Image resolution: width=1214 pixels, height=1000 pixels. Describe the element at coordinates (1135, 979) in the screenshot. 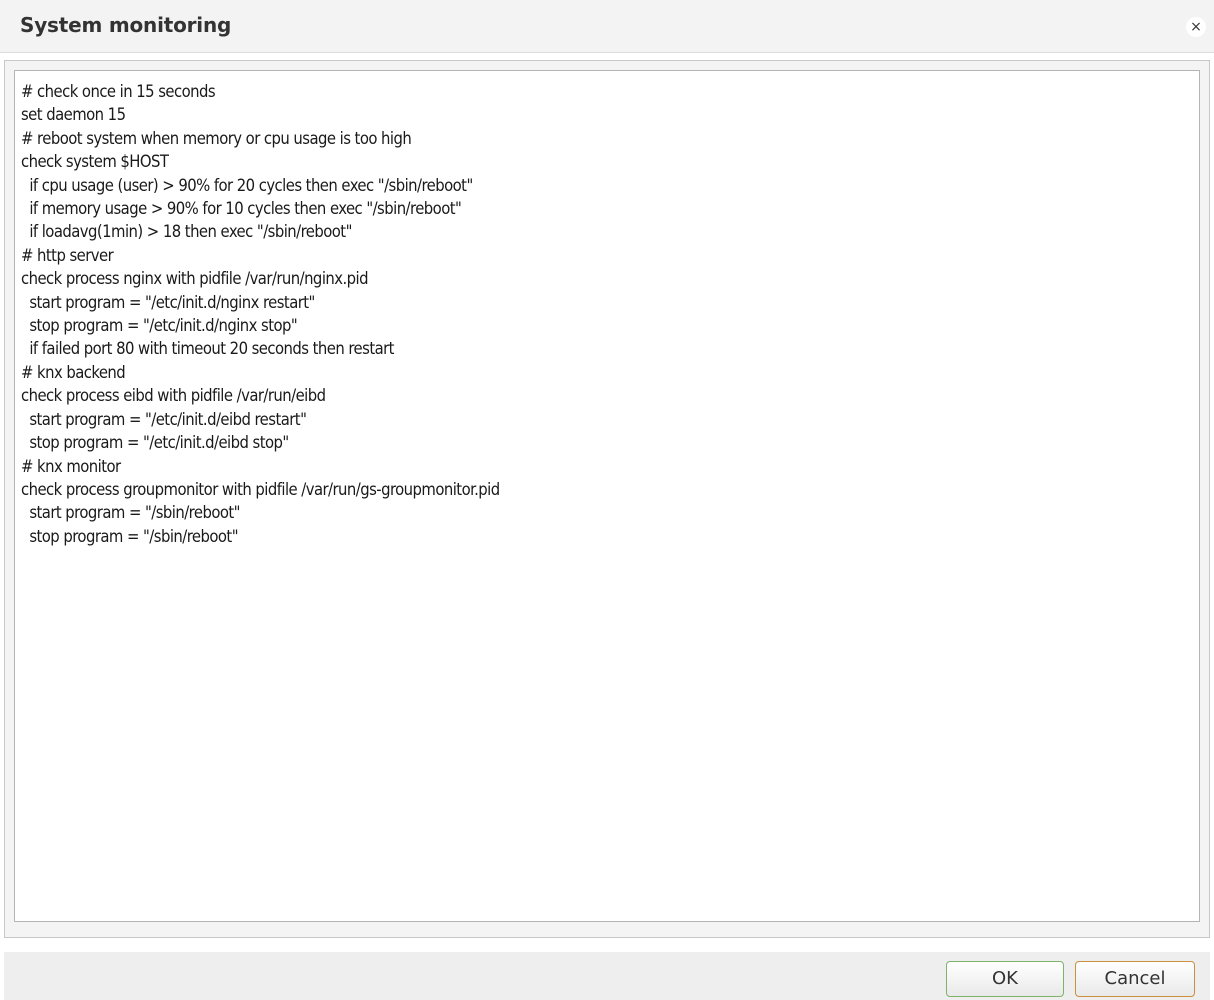

I see `cancel-button: Cancel` at that location.